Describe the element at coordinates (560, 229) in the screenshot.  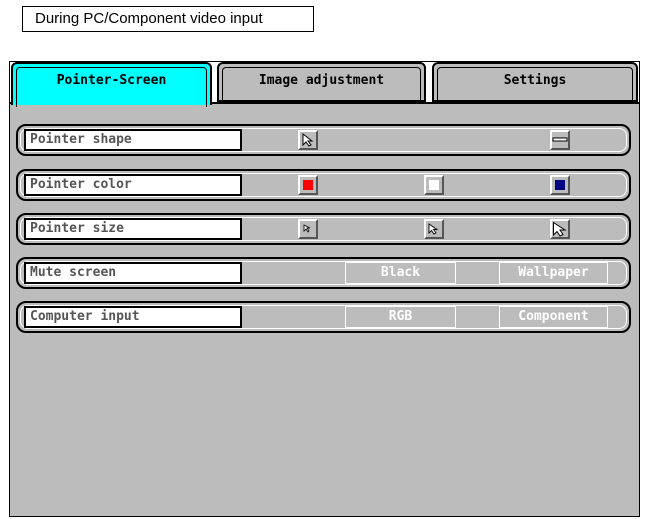
I see `large-pointer-icon` at that location.